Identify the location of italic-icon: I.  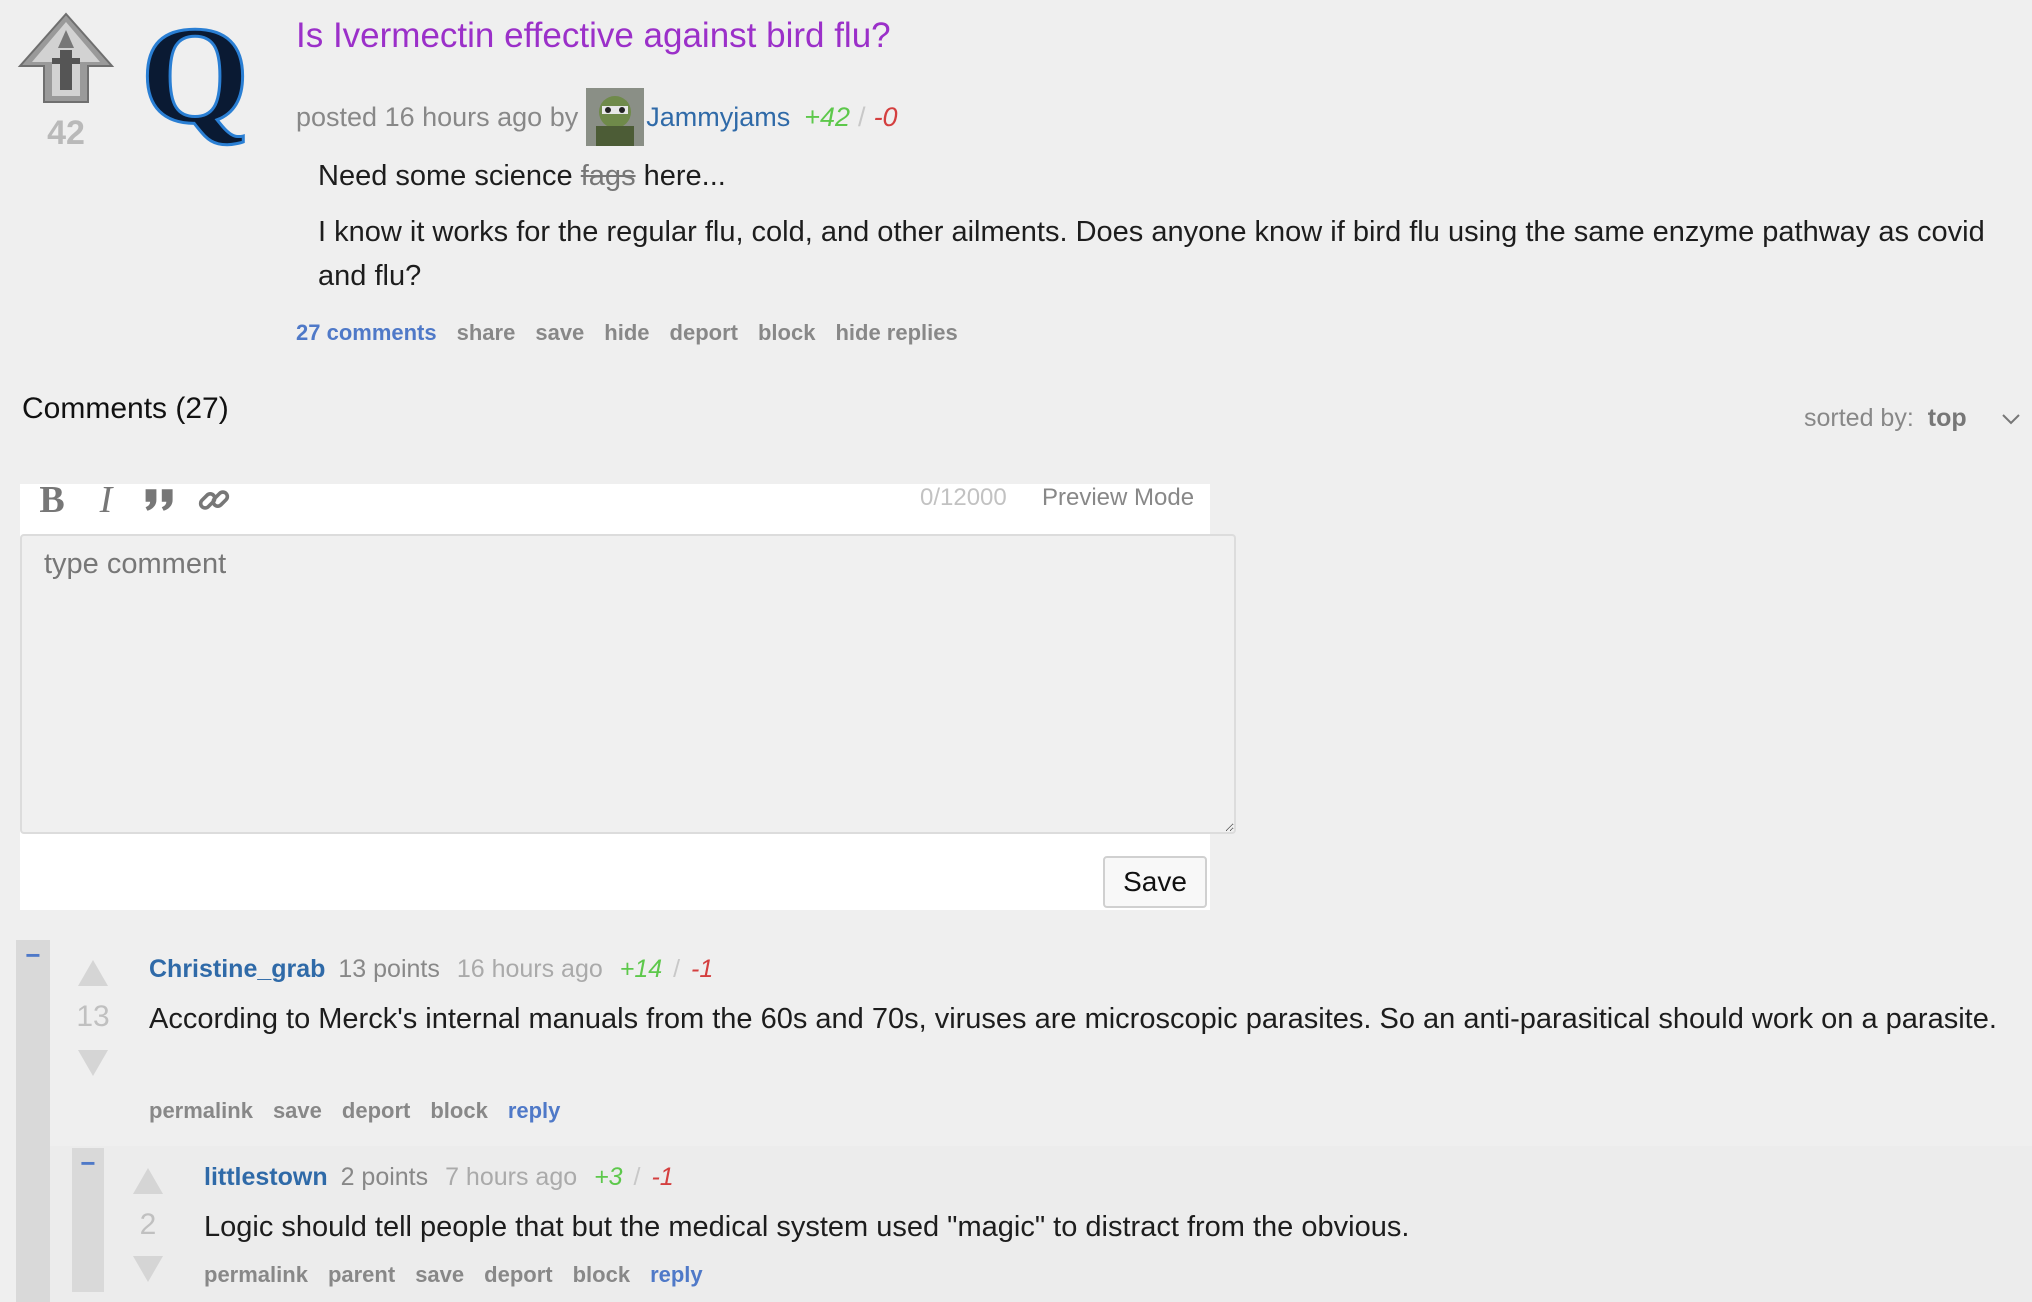
(106, 500).